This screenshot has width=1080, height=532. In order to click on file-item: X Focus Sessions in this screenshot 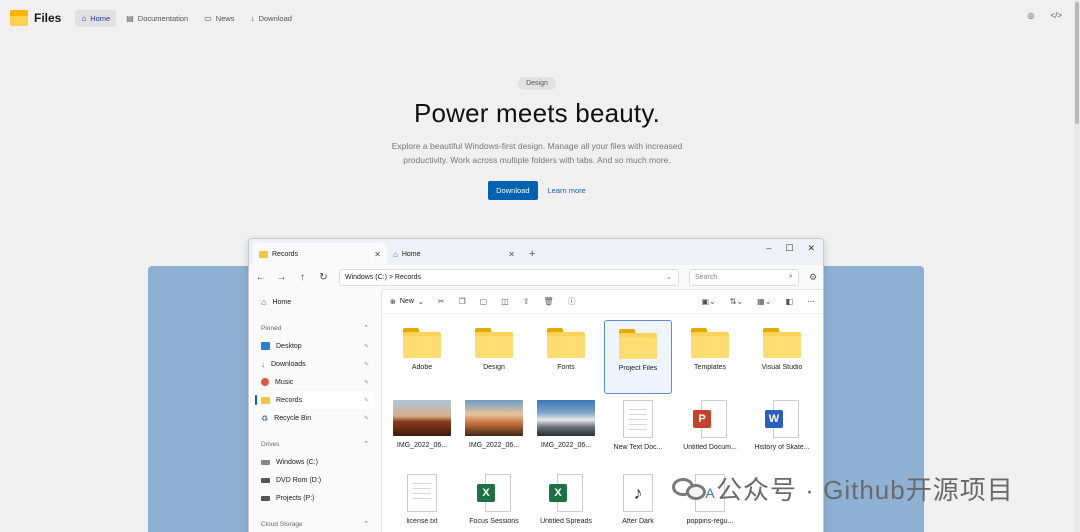, I will do `click(494, 500)`.